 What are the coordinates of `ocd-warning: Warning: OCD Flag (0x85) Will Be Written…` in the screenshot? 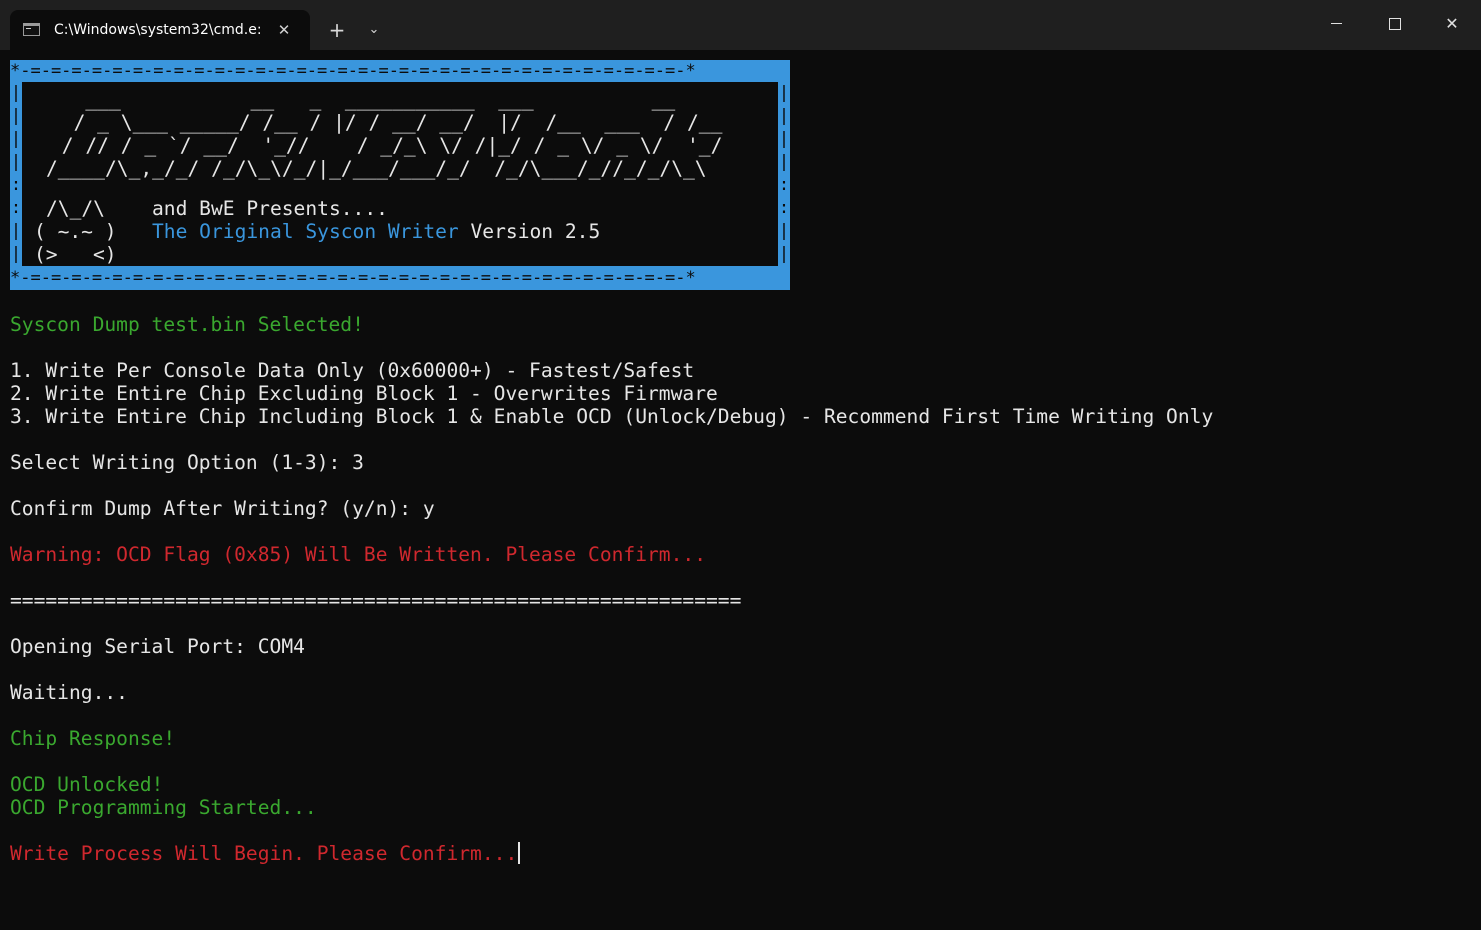 It's located at (358, 554).